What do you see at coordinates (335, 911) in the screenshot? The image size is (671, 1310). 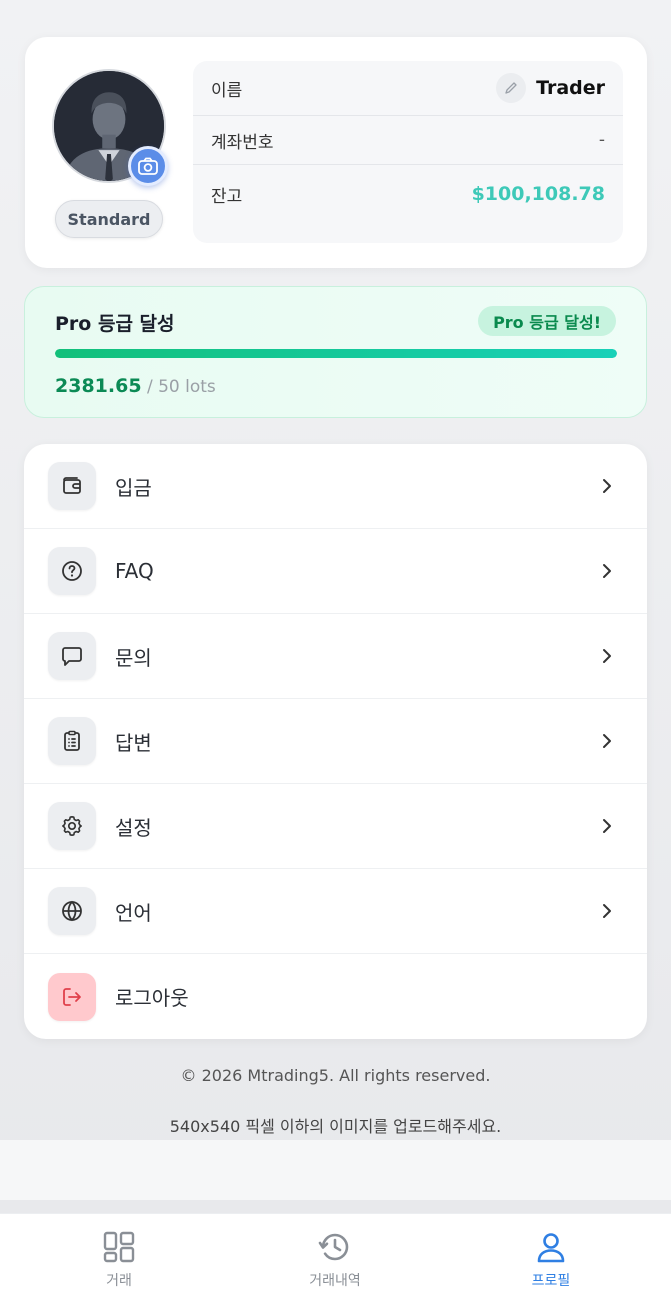 I see `menu-item-language: 언어` at bounding box center [335, 911].